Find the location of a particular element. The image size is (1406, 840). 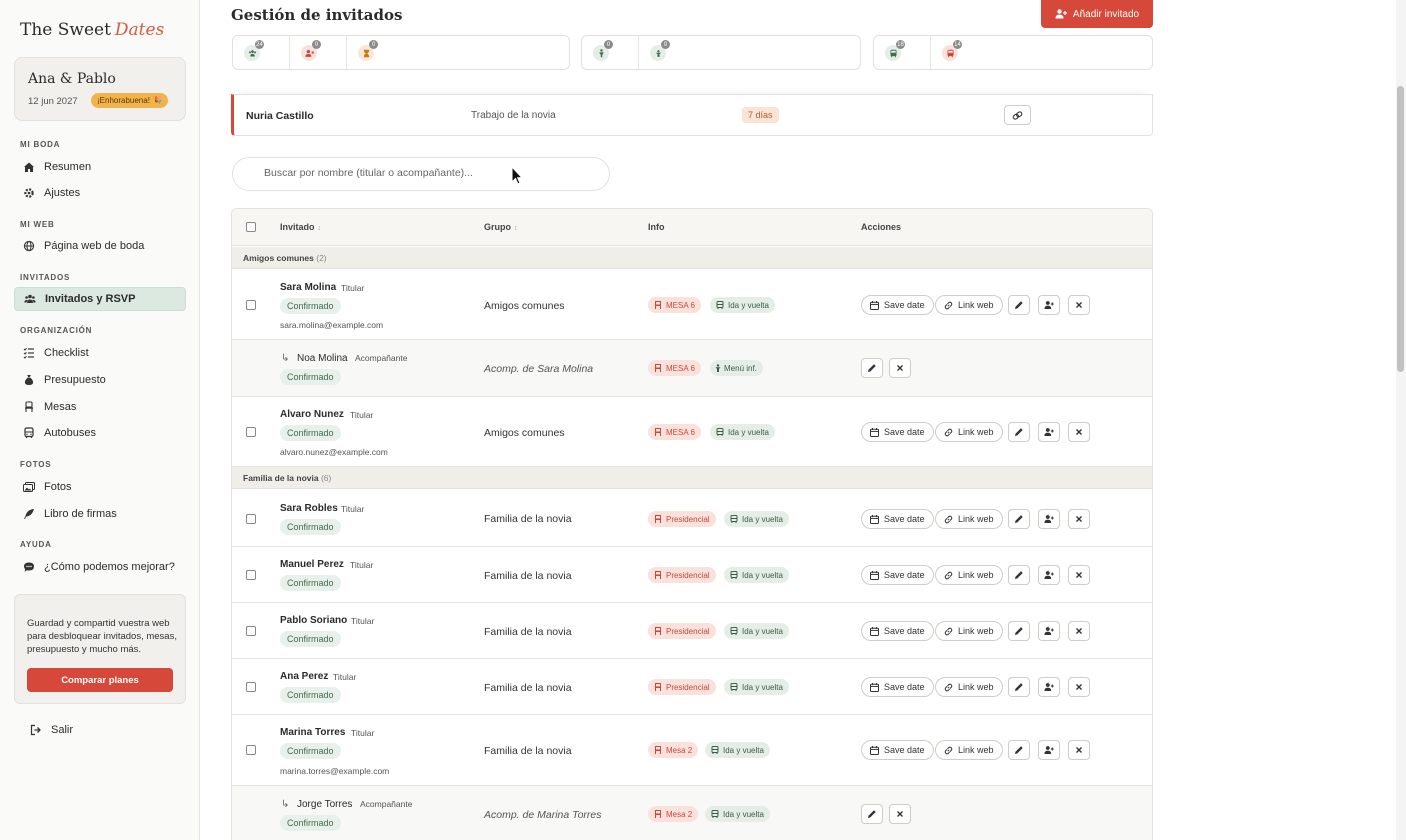

sidebar-item-feedback: ¿Cómo podemos mejorar? is located at coordinates (100, 567).